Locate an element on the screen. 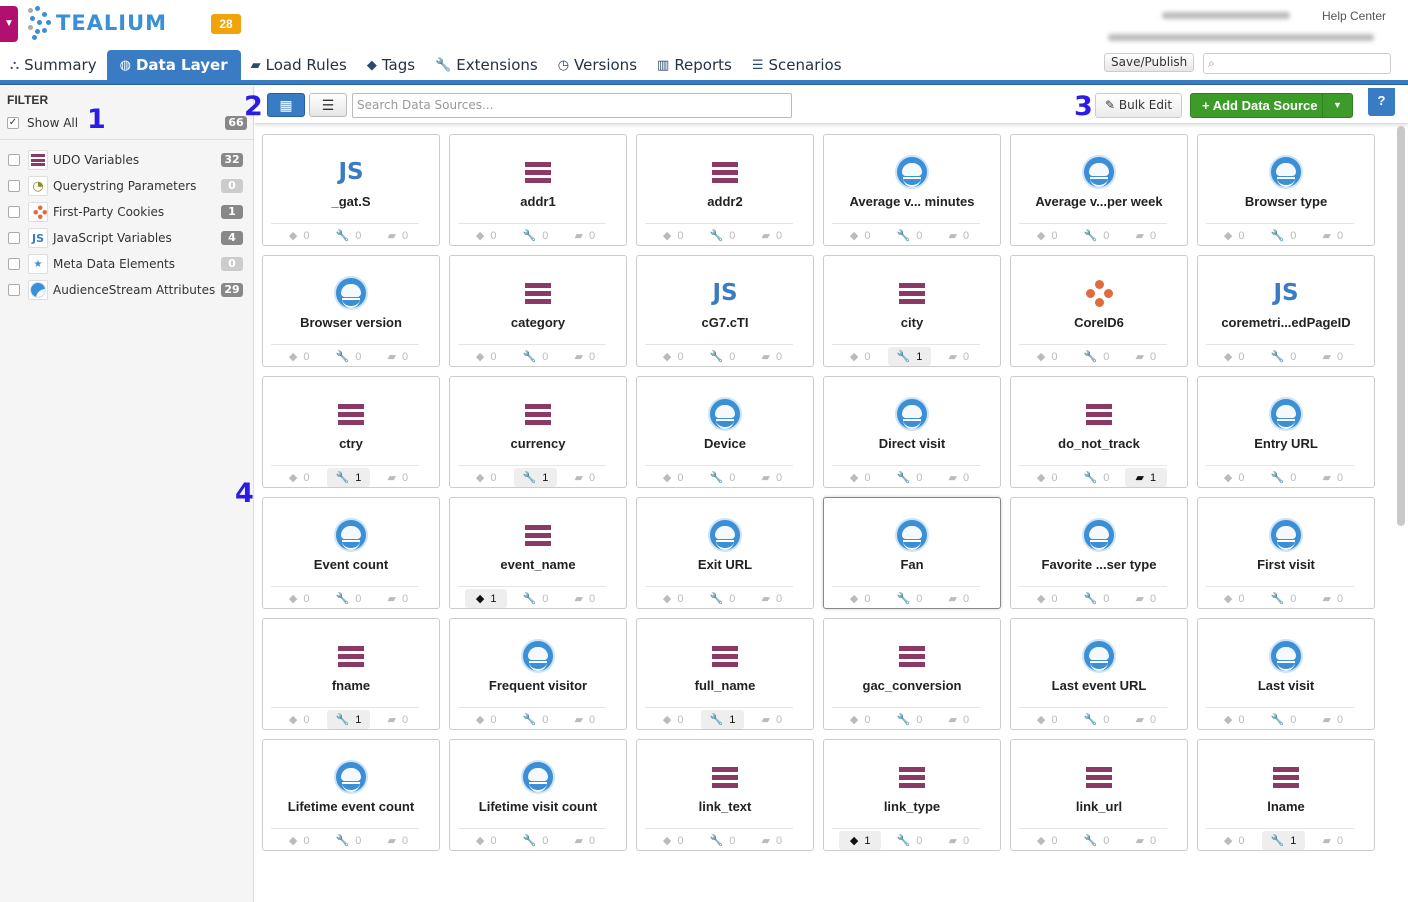 The image size is (1408, 902). tab-versions: ◷ Versions is located at coordinates (597, 65).